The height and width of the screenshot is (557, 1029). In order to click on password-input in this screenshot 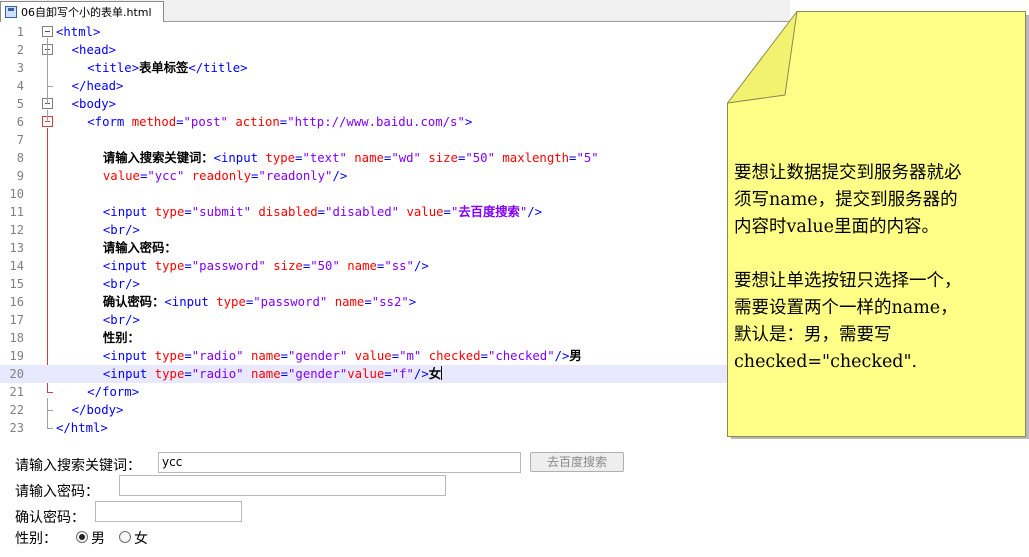, I will do `click(282, 485)`.